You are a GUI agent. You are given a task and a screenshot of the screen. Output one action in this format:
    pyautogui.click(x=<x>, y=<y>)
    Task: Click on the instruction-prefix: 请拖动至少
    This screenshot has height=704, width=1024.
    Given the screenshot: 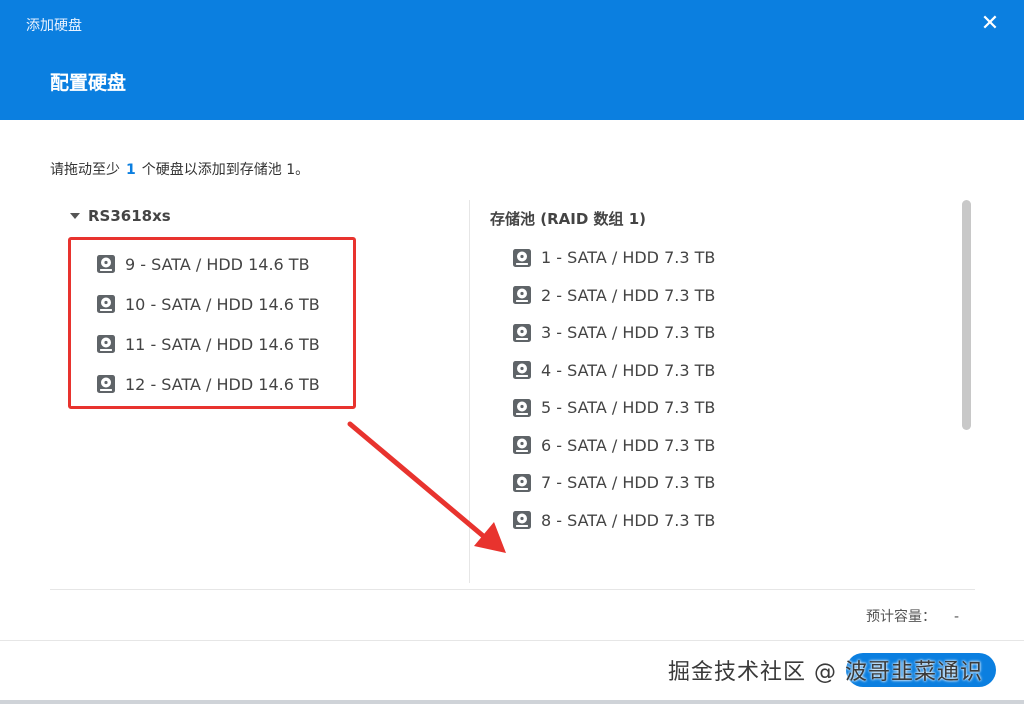 What is the action you would take?
    pyautogui.click(x=85, y=170)
    